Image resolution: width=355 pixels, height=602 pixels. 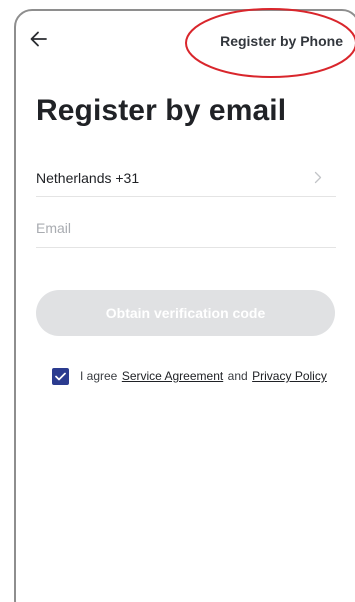 I want to click on email-input, so click(x=181, y=228).